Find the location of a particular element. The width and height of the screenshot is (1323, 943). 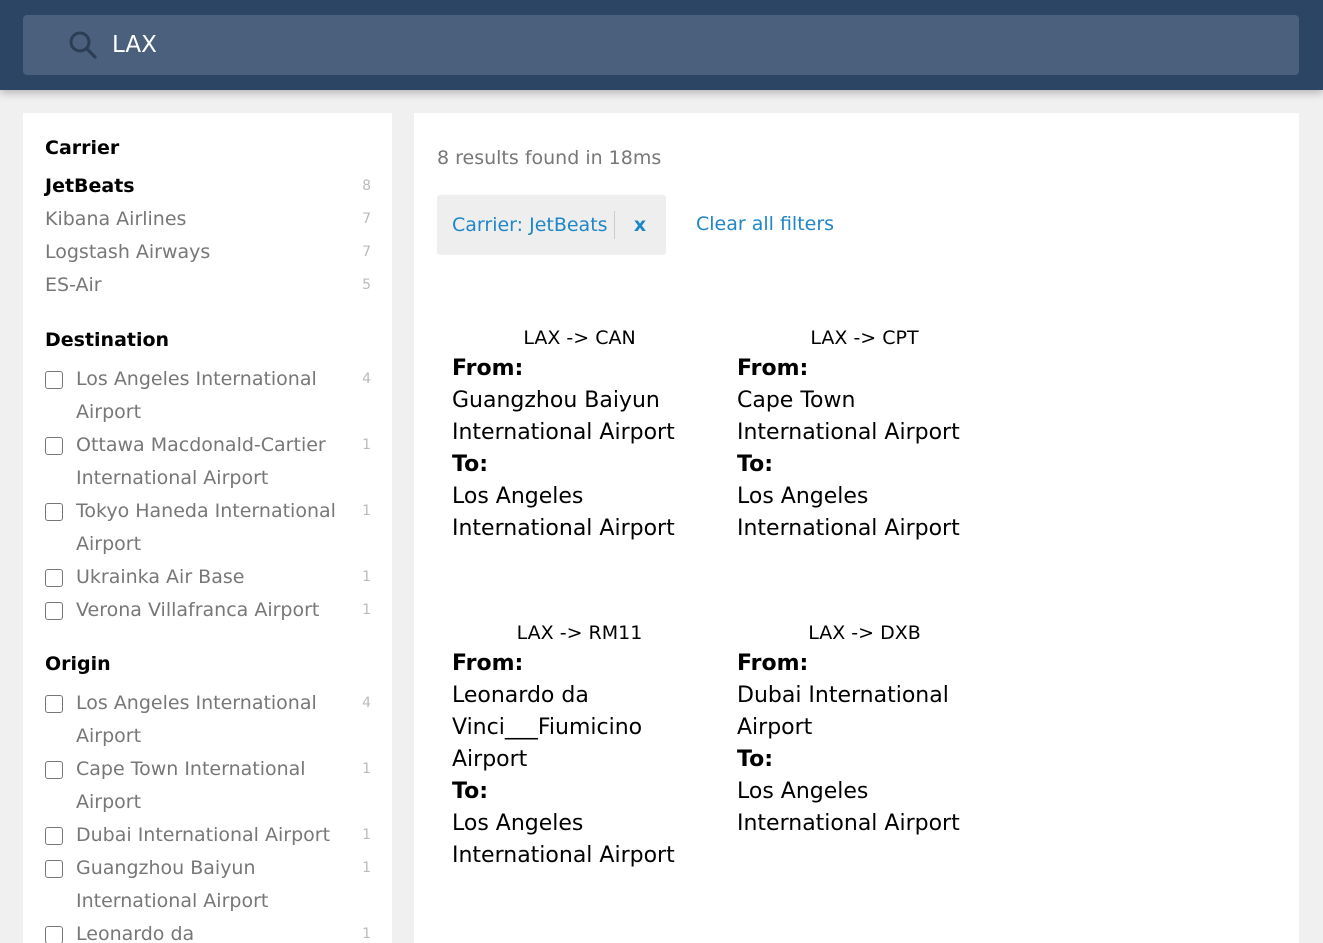

destination-option: Los Angeles International Airport 4 is located at coordinates (208, 396).